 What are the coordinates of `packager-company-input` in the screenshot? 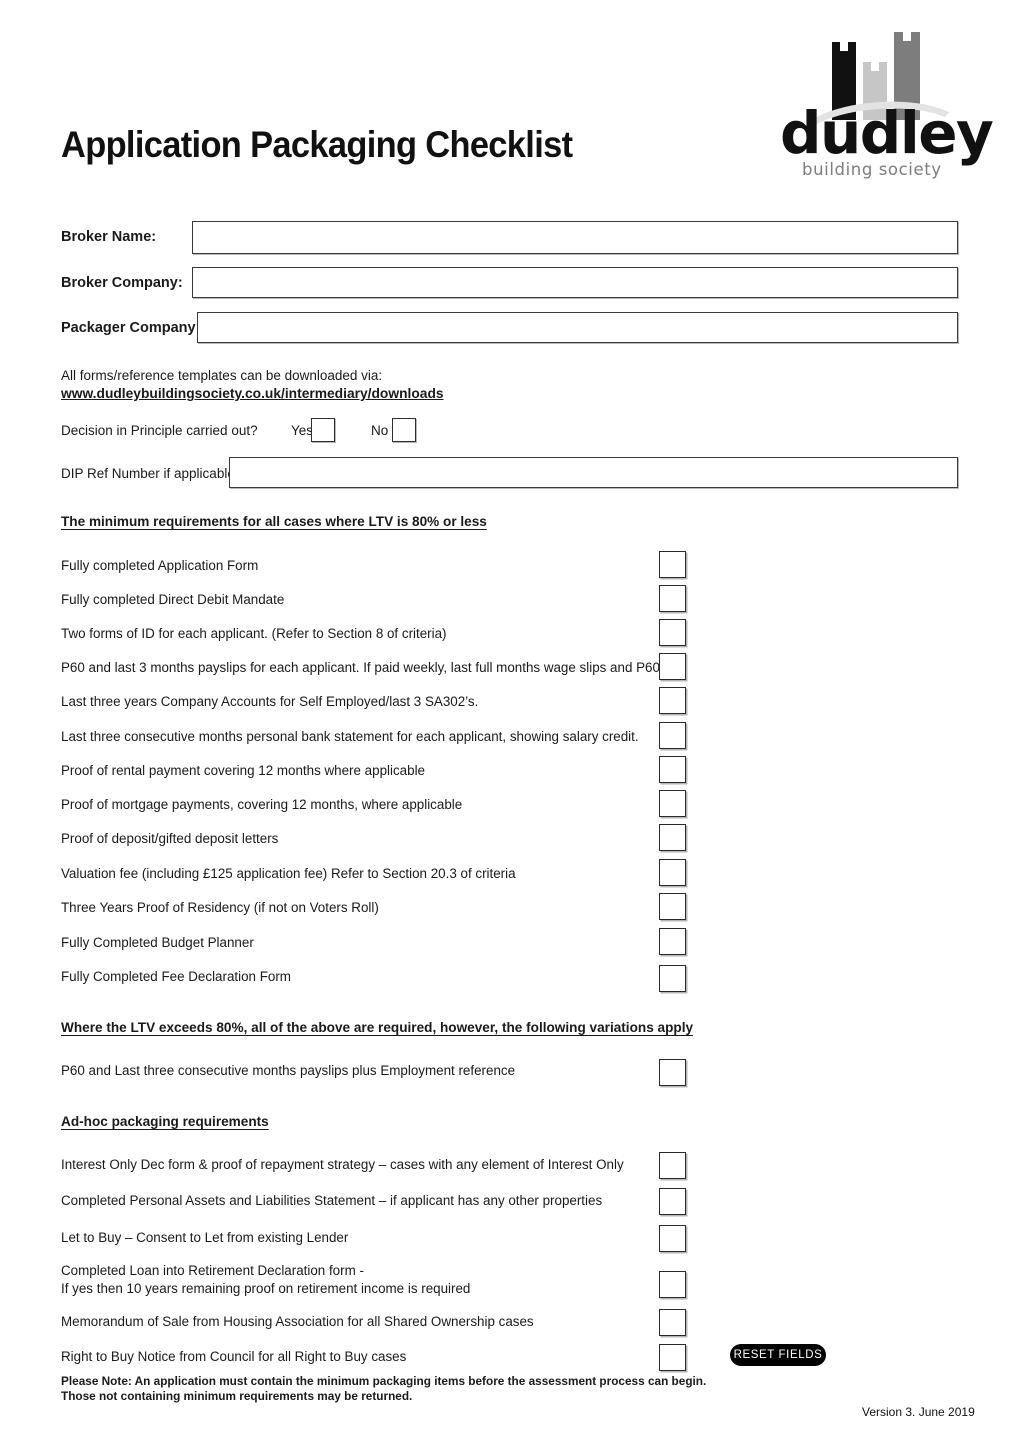 It's located at (577, 327).